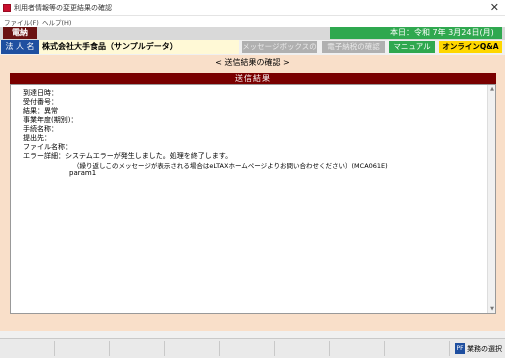  What do you see at coordinates (83, 173) in the screenshot?
I see `result-line: param1` at bounding box center [83, 173].